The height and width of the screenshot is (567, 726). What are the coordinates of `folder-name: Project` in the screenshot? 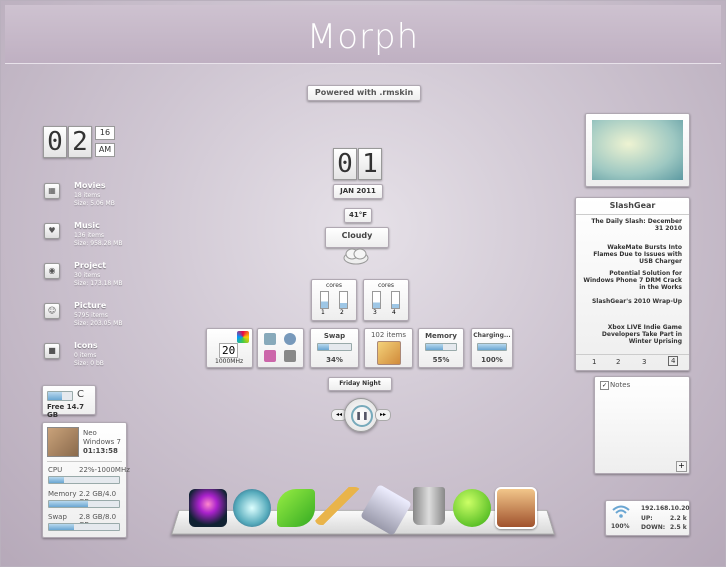 It's located at (90, 265).